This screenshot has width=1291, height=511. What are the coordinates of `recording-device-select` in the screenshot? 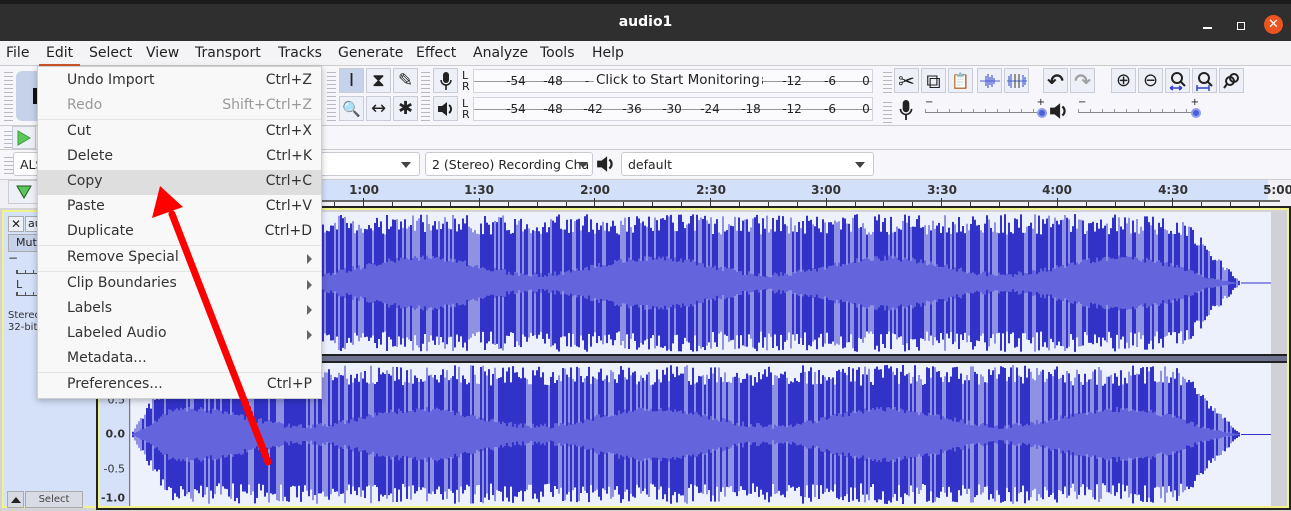 It's located at (365, 164).